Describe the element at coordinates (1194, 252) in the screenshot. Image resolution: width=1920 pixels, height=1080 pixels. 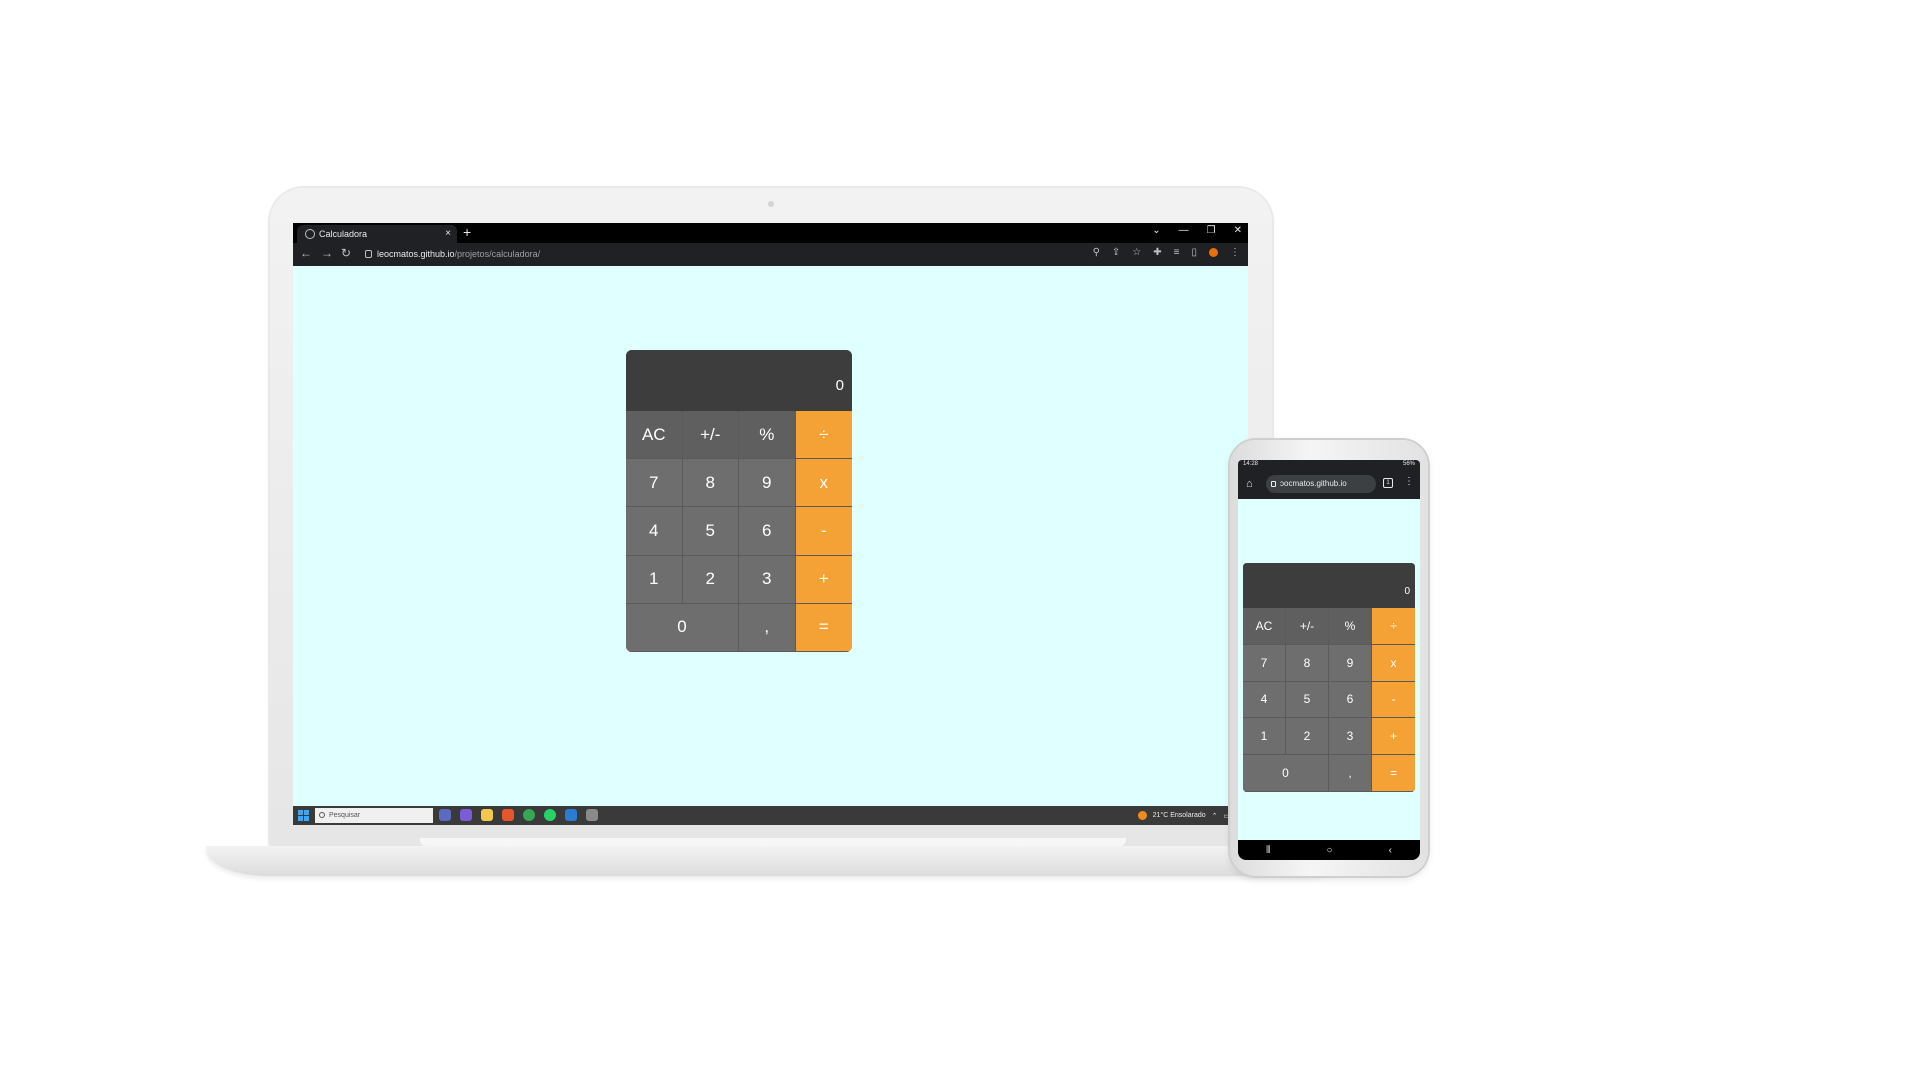
I see `side-panel-icon: ▯` at that location.